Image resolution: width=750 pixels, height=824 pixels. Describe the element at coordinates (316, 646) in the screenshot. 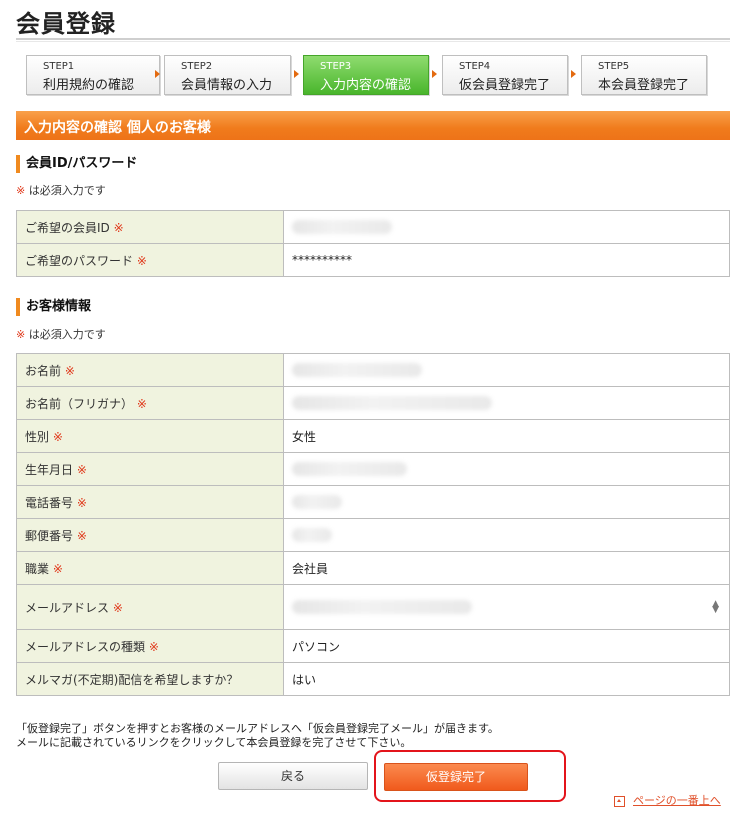

I see `value-text: パソコン` at that location.